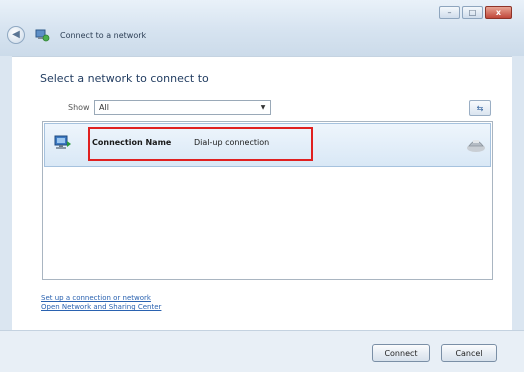 Image resolution: width=524 pixels, height=372 pixels. What do you see at coordinates (132, 142) in the screenshot?
I see `connection-name: Connection Name` at bounding box center [132, 142].